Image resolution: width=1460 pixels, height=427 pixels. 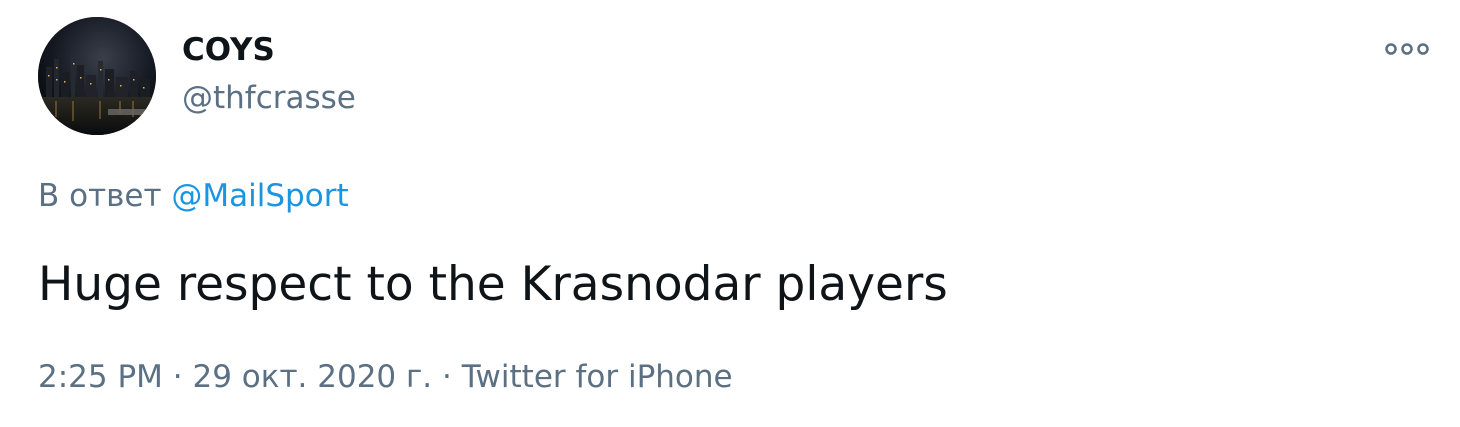 What do you see at coordinates (493, 284) in the screenshot?
I see `tweet-text: Huge respect to the Krasnodar players` at bounding box center [493, 284].